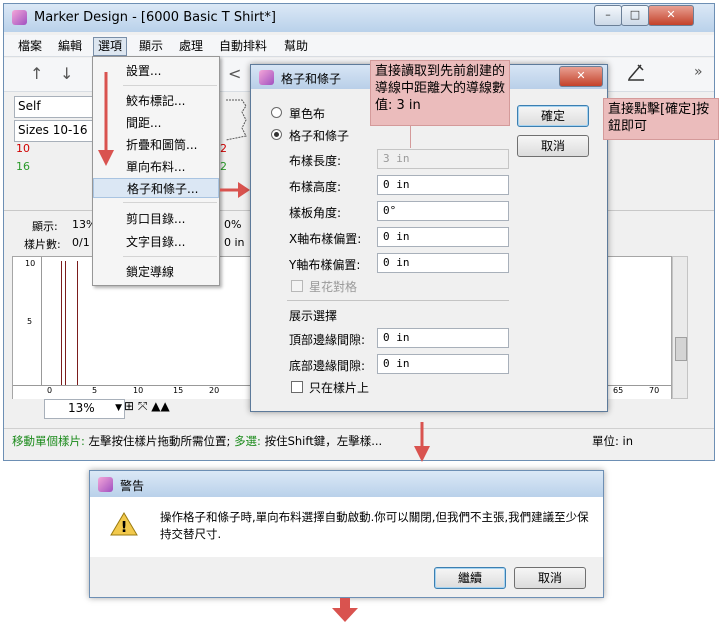 This screenshot has width=722, height=625. Describe the element at coordinates (159, 441) in the screenshot. I see `status-hint-text: 左擊按住樣片拖動所需位置;` at that location.